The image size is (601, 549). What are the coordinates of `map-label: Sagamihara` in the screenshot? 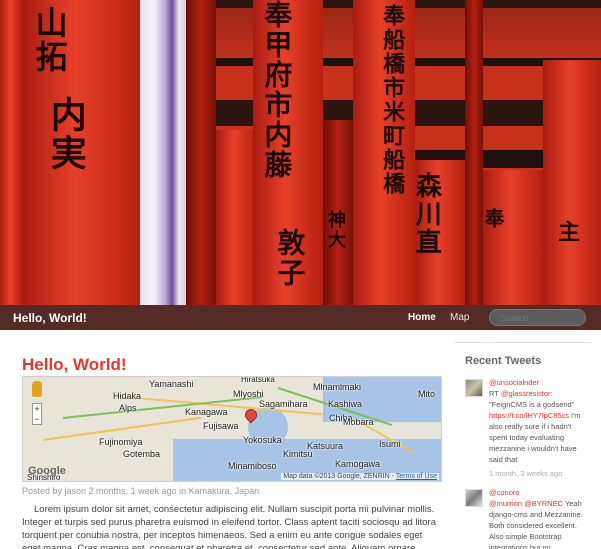 It's located at (283, 404).